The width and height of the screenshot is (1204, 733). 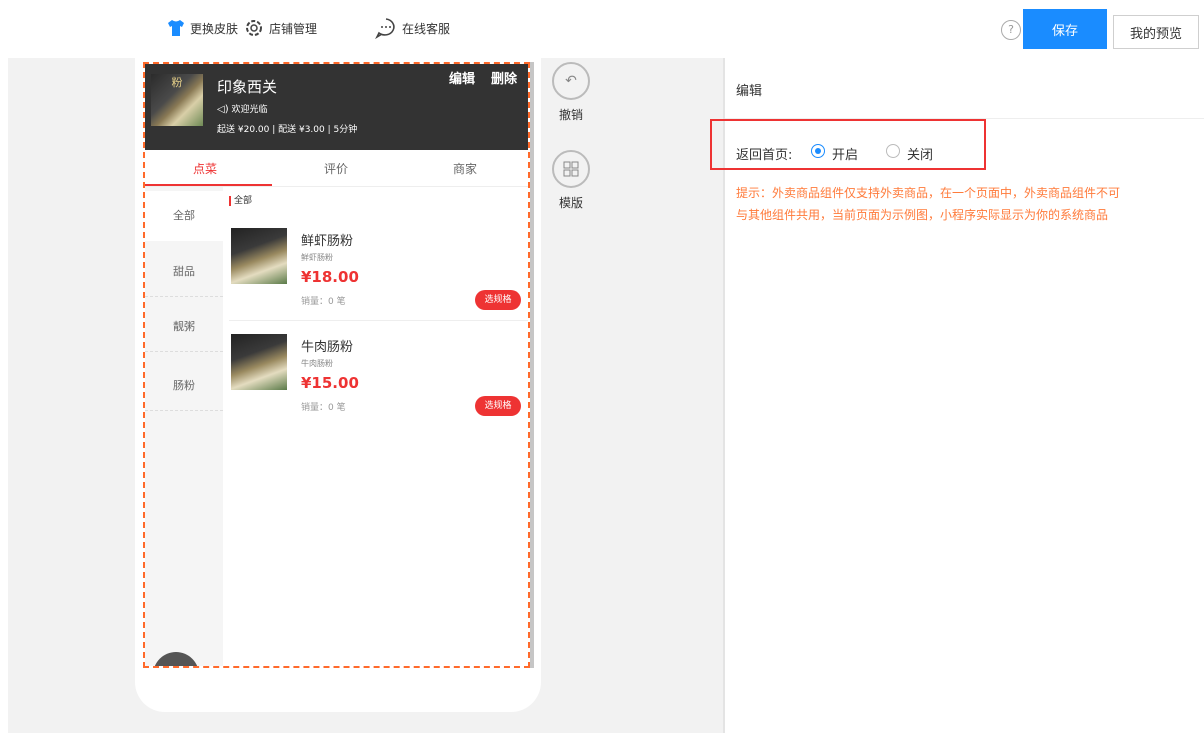 I want to click on shop-notice-text: 欢迎光临, so click(x=249, y=110).